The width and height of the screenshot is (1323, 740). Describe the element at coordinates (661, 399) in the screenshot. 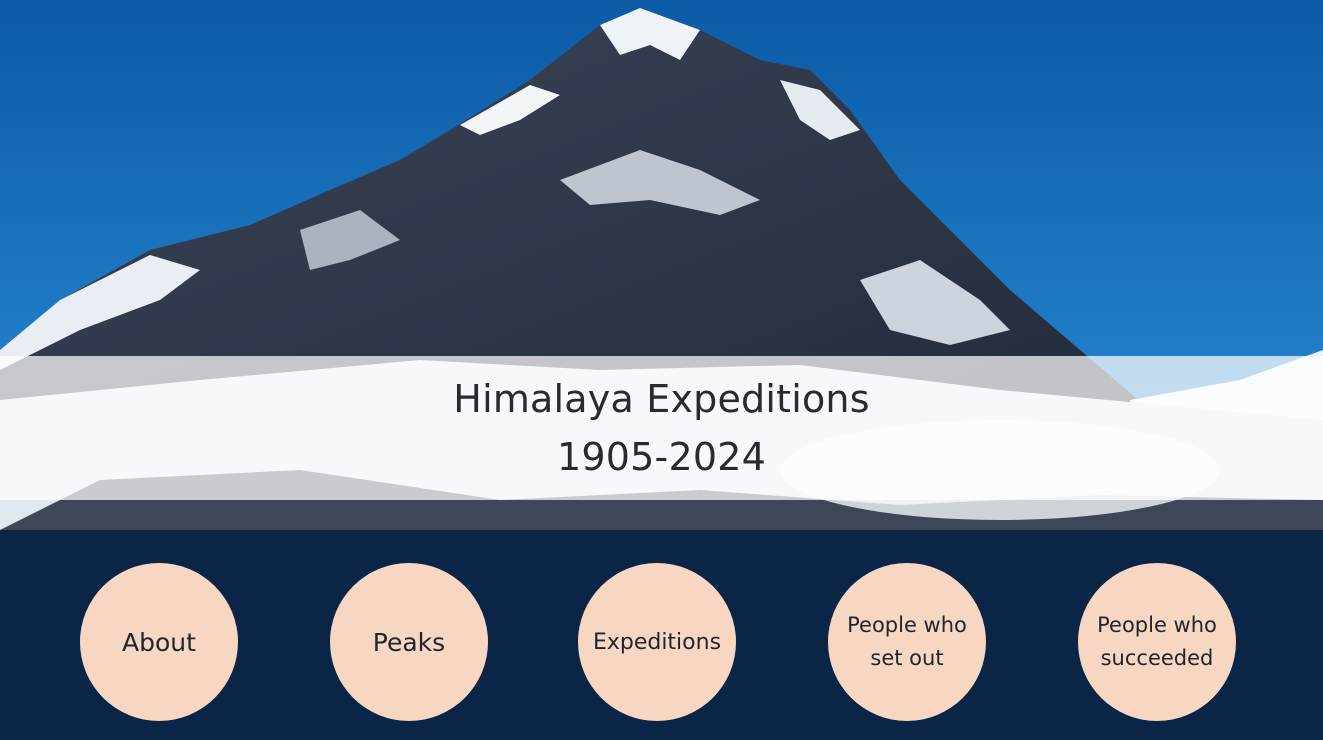

I see `page-title: Himalaya Expeditions` at that location.